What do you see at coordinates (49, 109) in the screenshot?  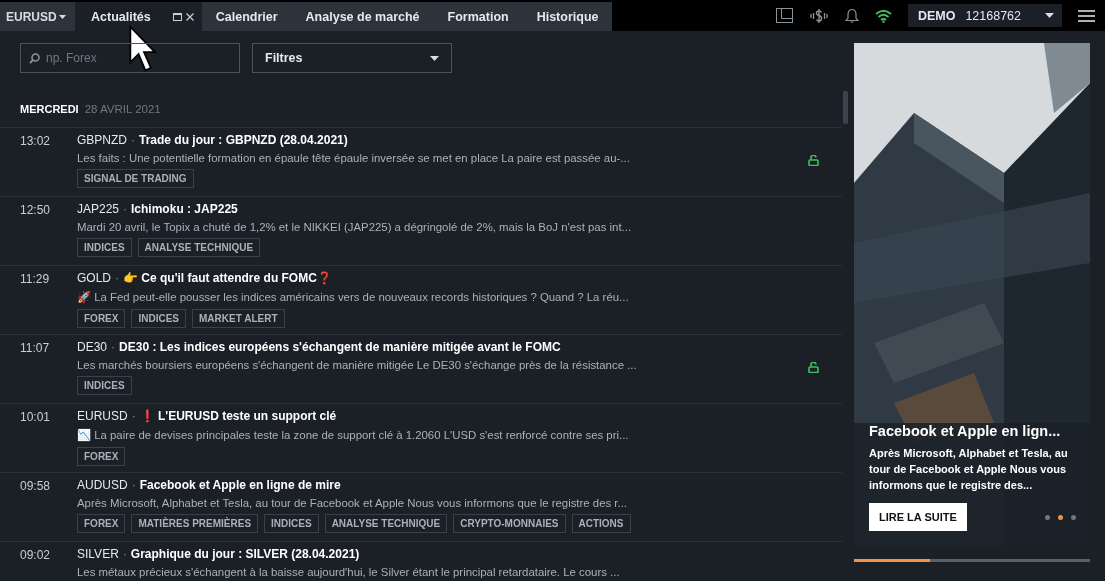 I see `date-day: MERCREDI` at bounding box center [49, 109].